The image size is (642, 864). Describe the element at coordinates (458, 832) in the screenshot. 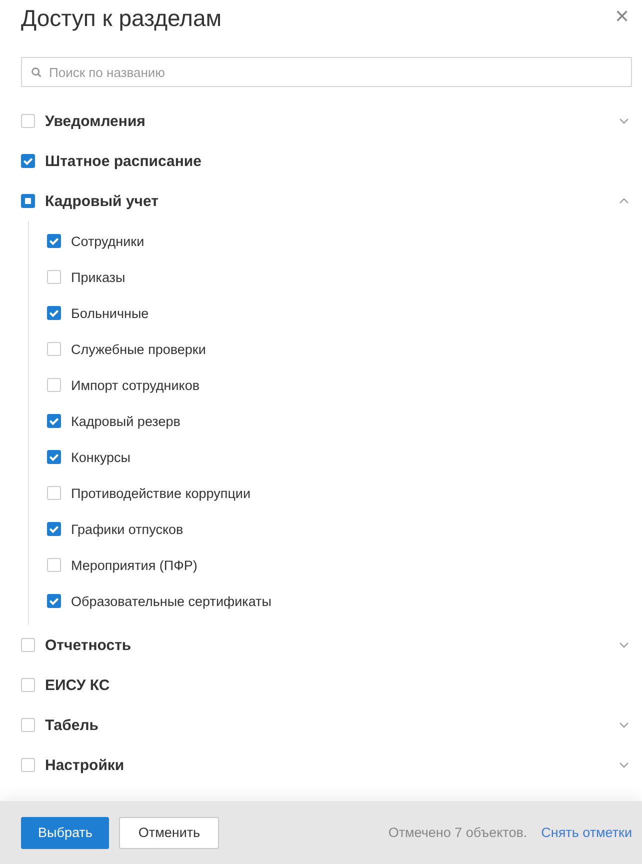

I see `selection-summary: Отмечено 7 объектов.` at that location.